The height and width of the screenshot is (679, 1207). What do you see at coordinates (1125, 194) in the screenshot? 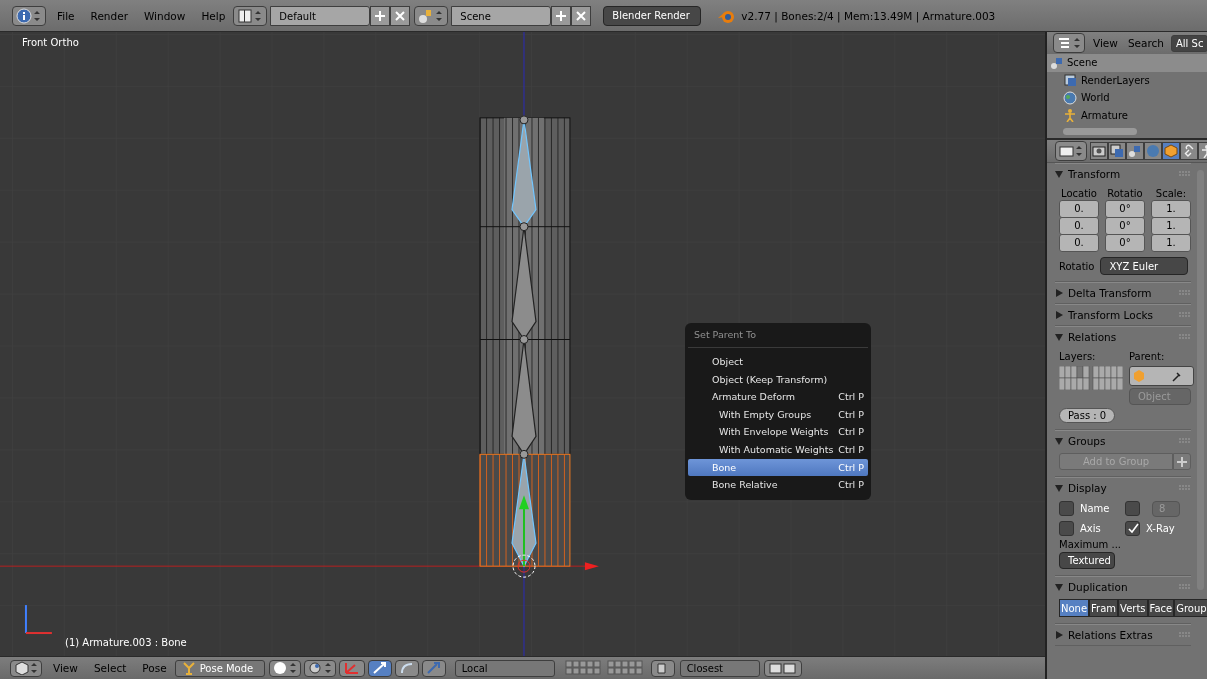
I see `field-label: Rotatio` at bounding box center [1125, 194].